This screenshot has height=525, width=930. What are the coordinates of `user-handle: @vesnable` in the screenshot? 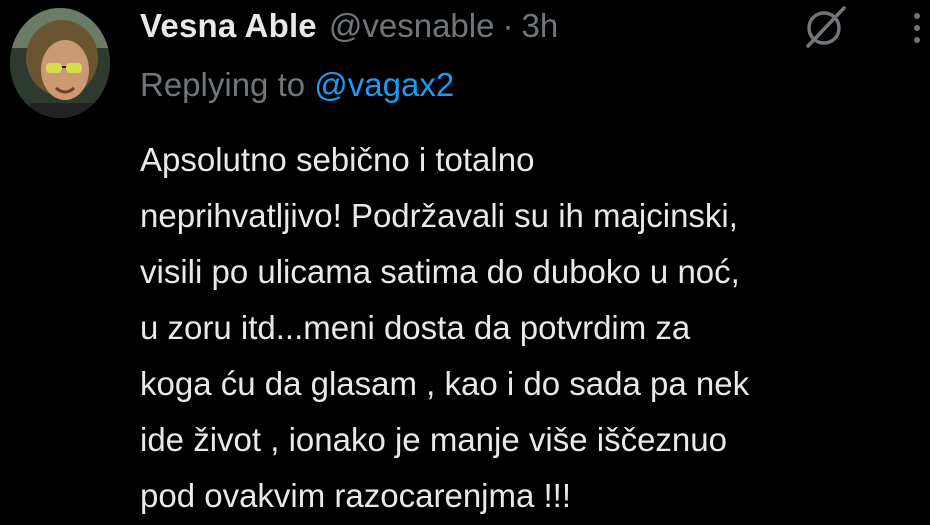 It's located at (412, 26).